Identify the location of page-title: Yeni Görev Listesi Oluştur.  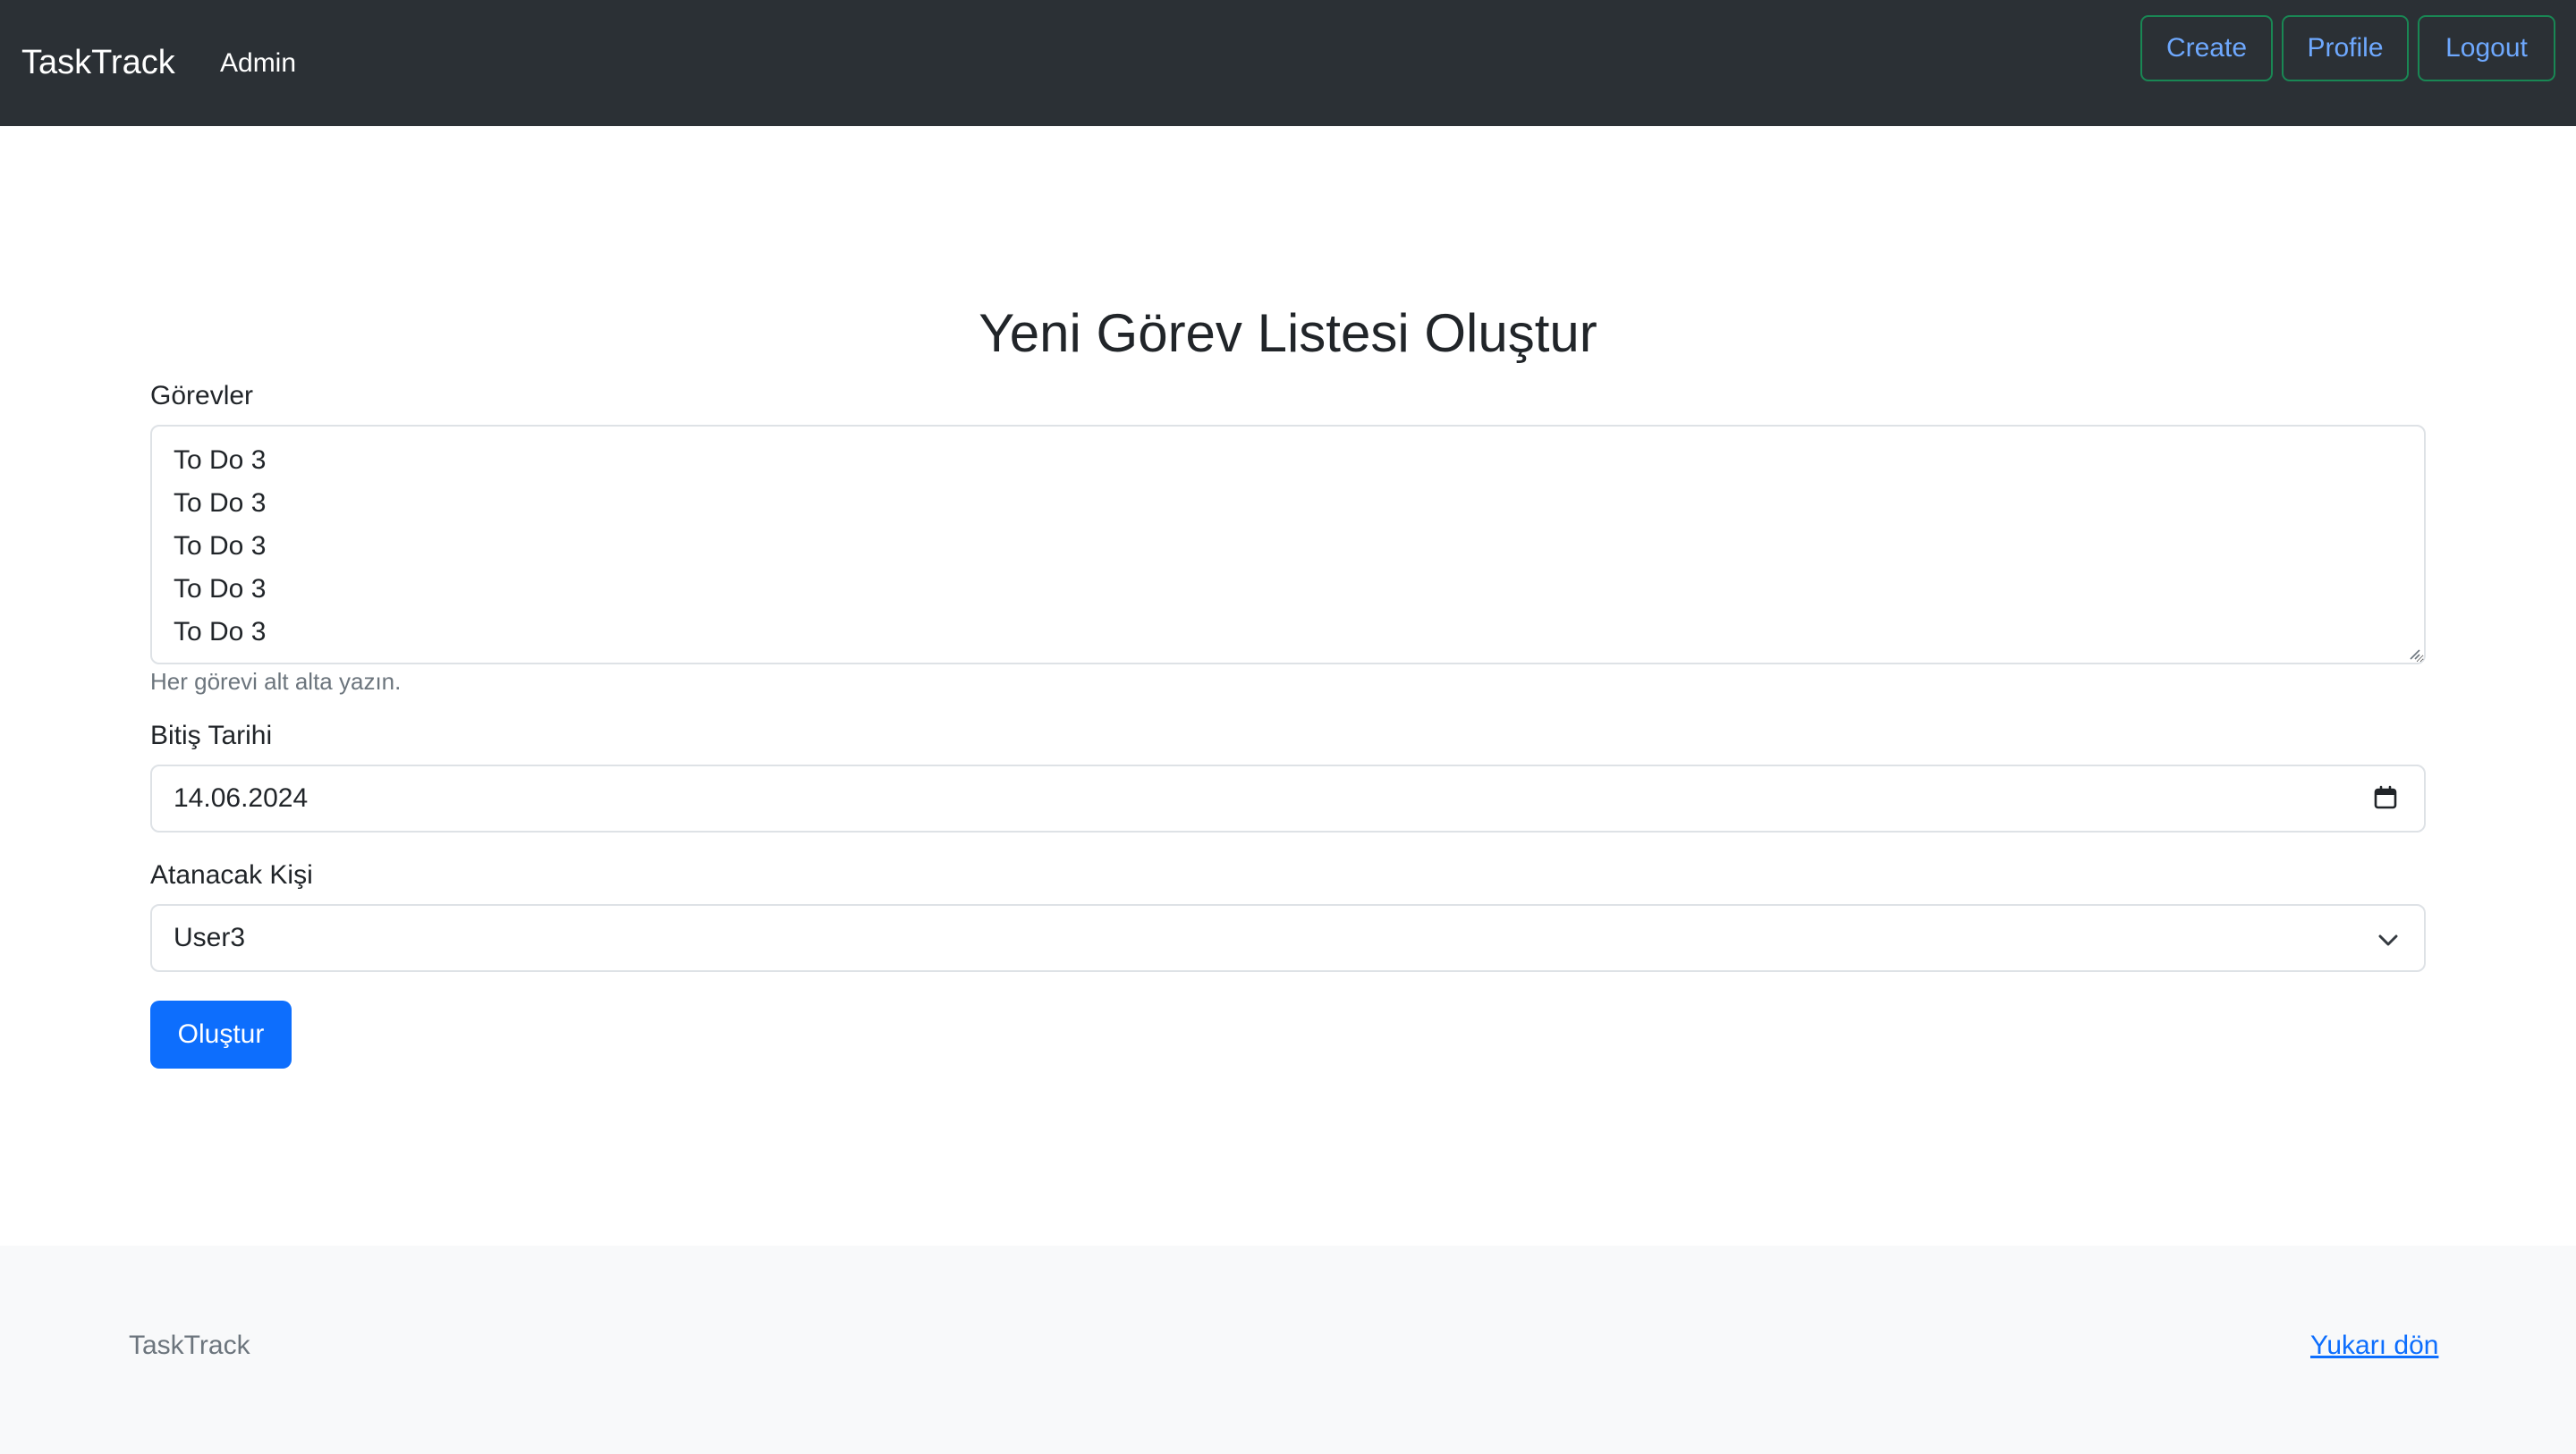
(1288, 333).